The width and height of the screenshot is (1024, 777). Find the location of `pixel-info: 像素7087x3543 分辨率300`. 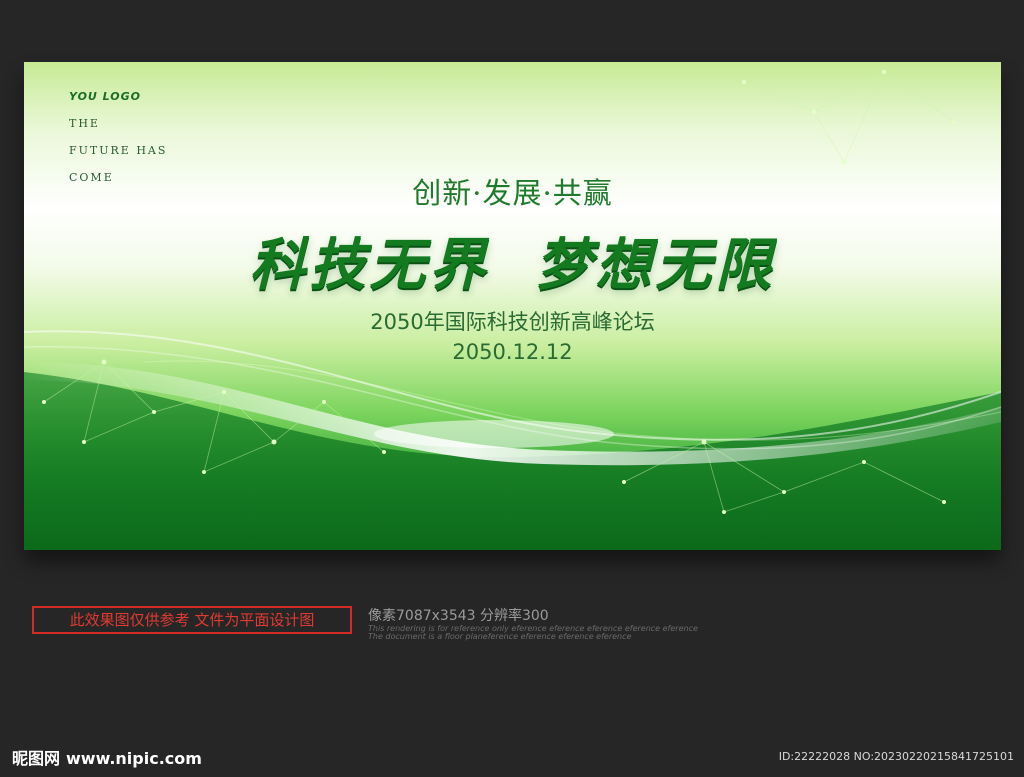

pixel-info: 像素7087x3543 分辨率300 is located at coordinates (458, 616).